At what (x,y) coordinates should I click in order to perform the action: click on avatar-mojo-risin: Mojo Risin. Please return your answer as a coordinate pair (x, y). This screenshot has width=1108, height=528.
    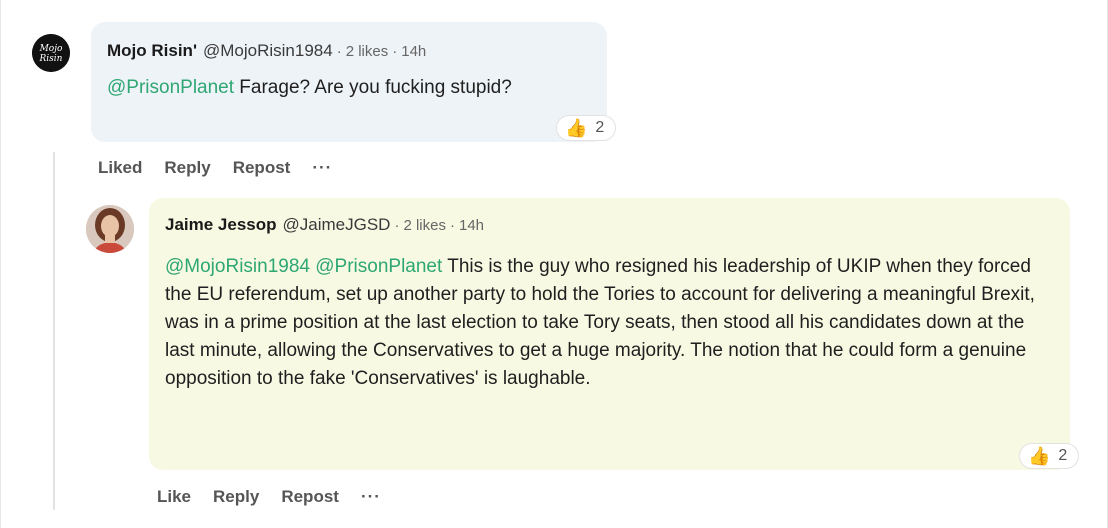
    Looking at the image, I should click on (51, 53).